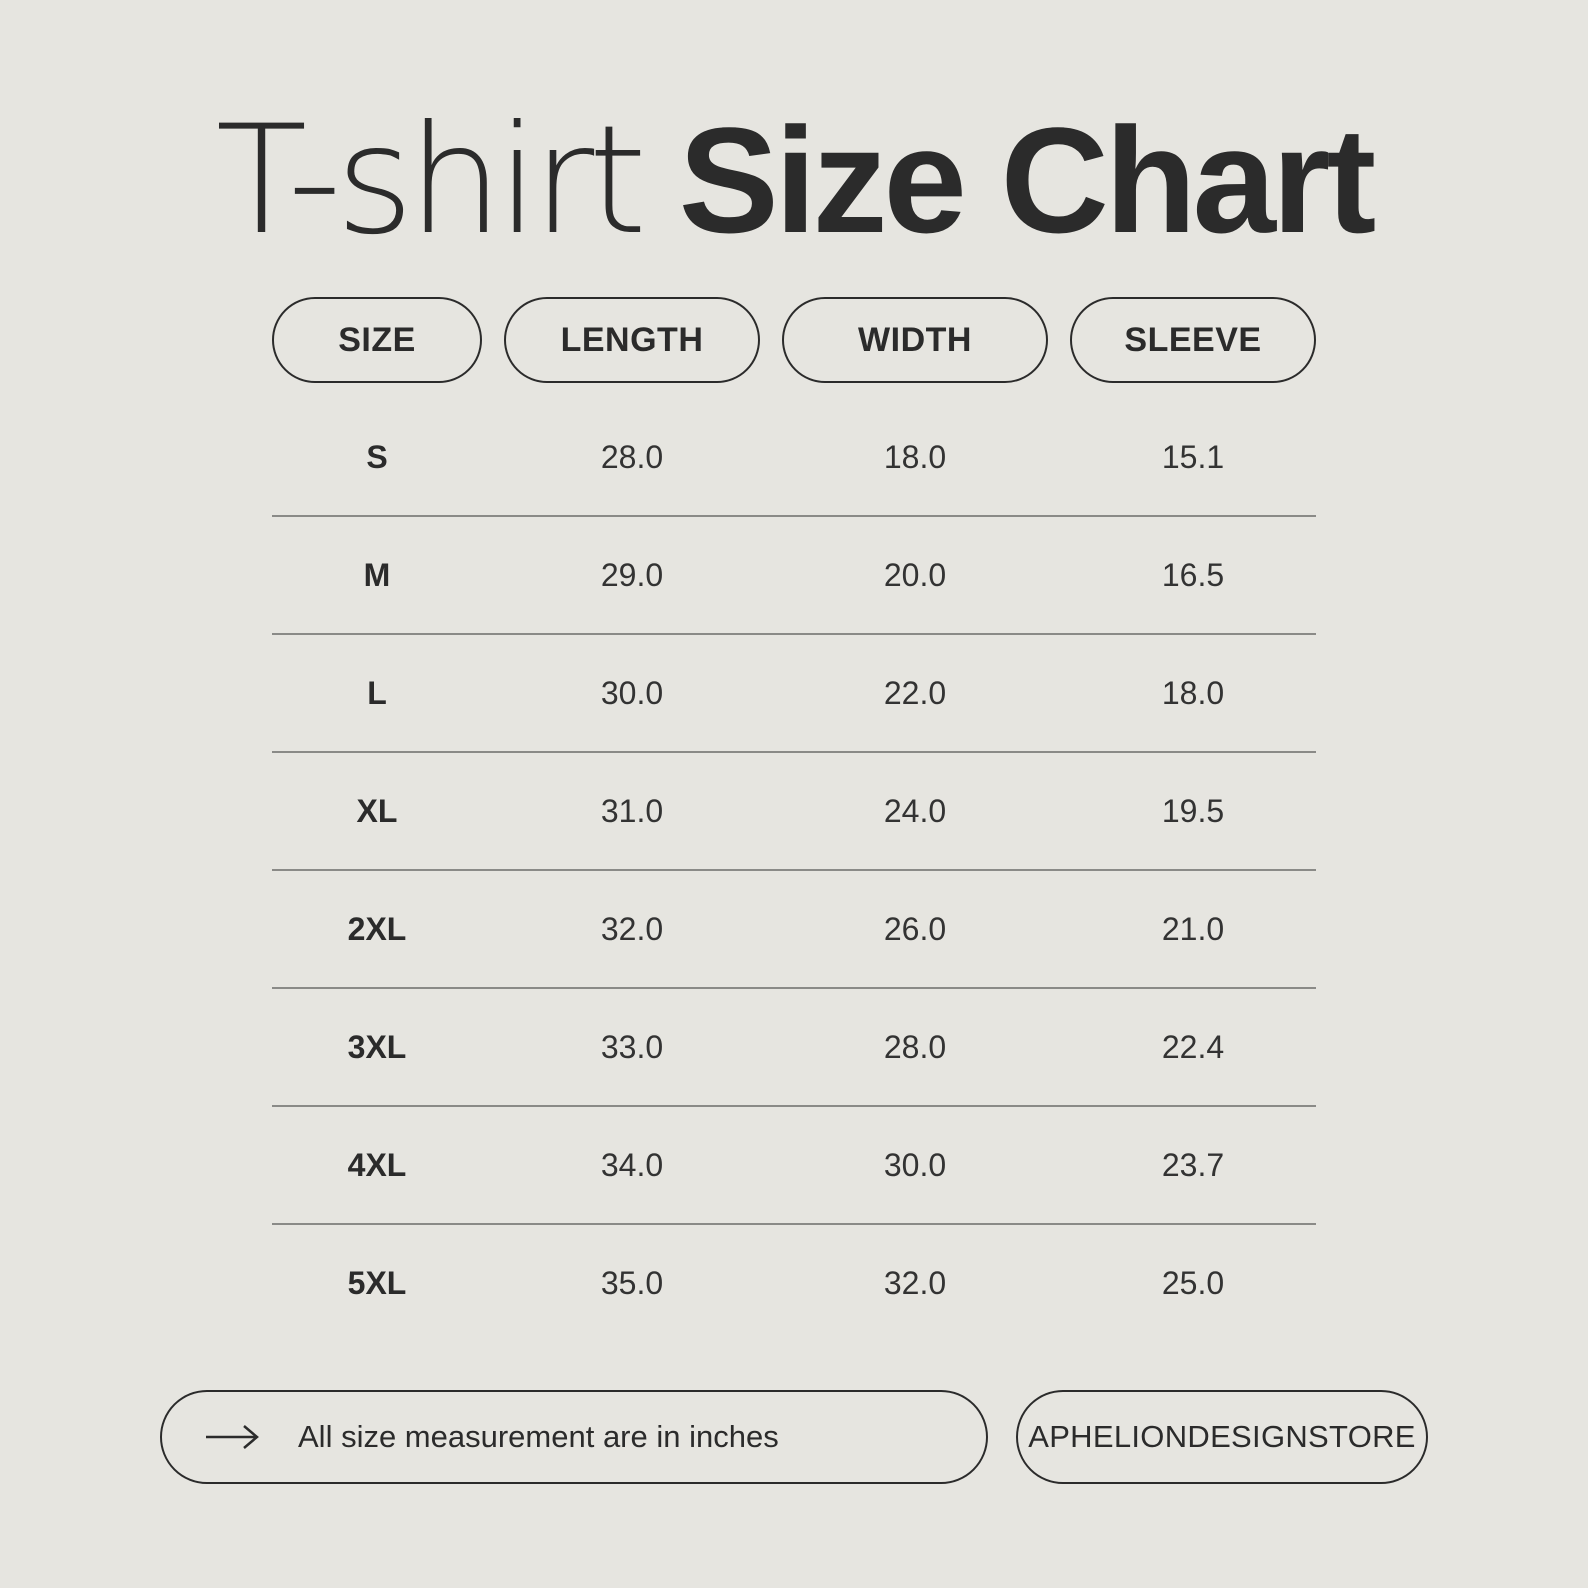 The height and width of the screenshot is (1588, 1588). I want to click on sleeve-cell: 25.0, so click(1193, 1282).